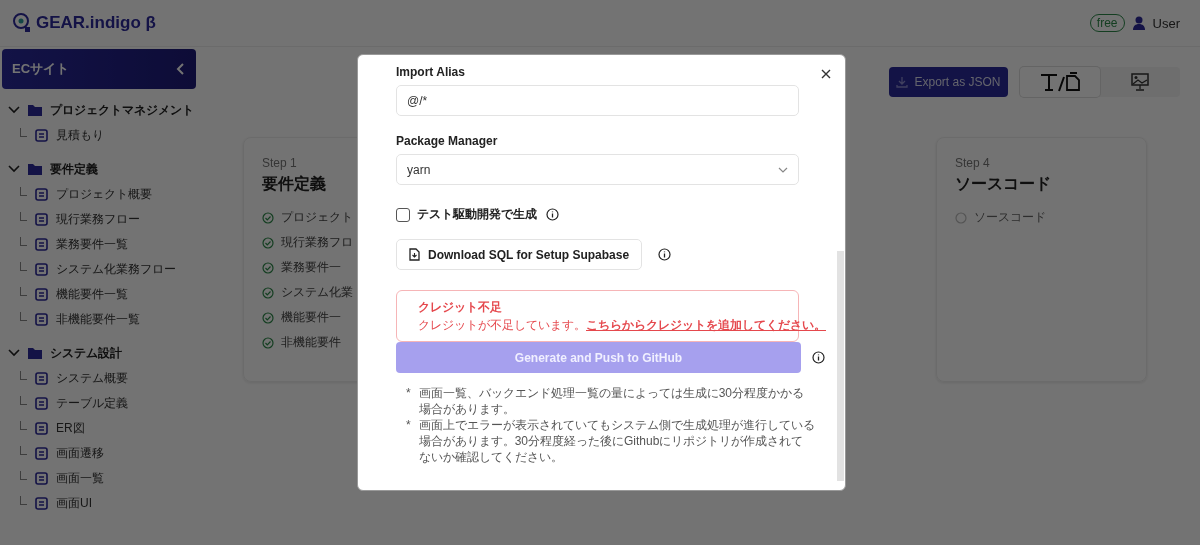  Describe the element at coordinates (477, 214) in the screenshot. I see `checkbox-label: テスト駆動開発で生成` at that location.